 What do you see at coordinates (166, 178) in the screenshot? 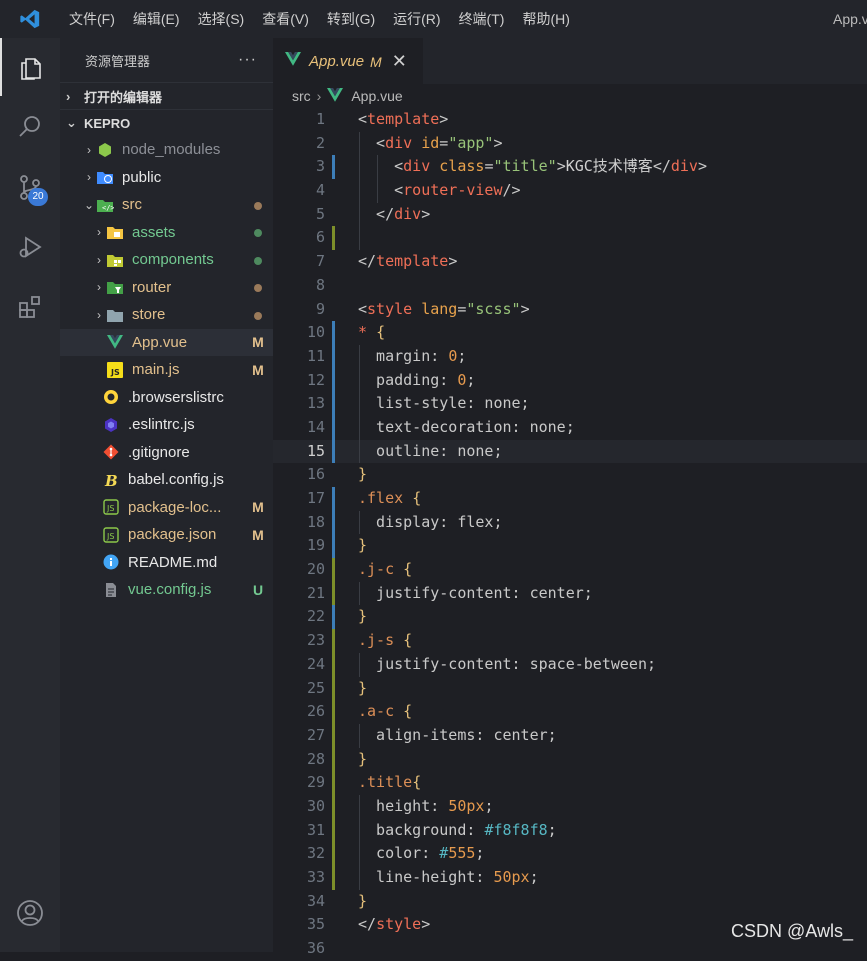
I see `tree-item-public: › public` at bounding box center [166, 178].